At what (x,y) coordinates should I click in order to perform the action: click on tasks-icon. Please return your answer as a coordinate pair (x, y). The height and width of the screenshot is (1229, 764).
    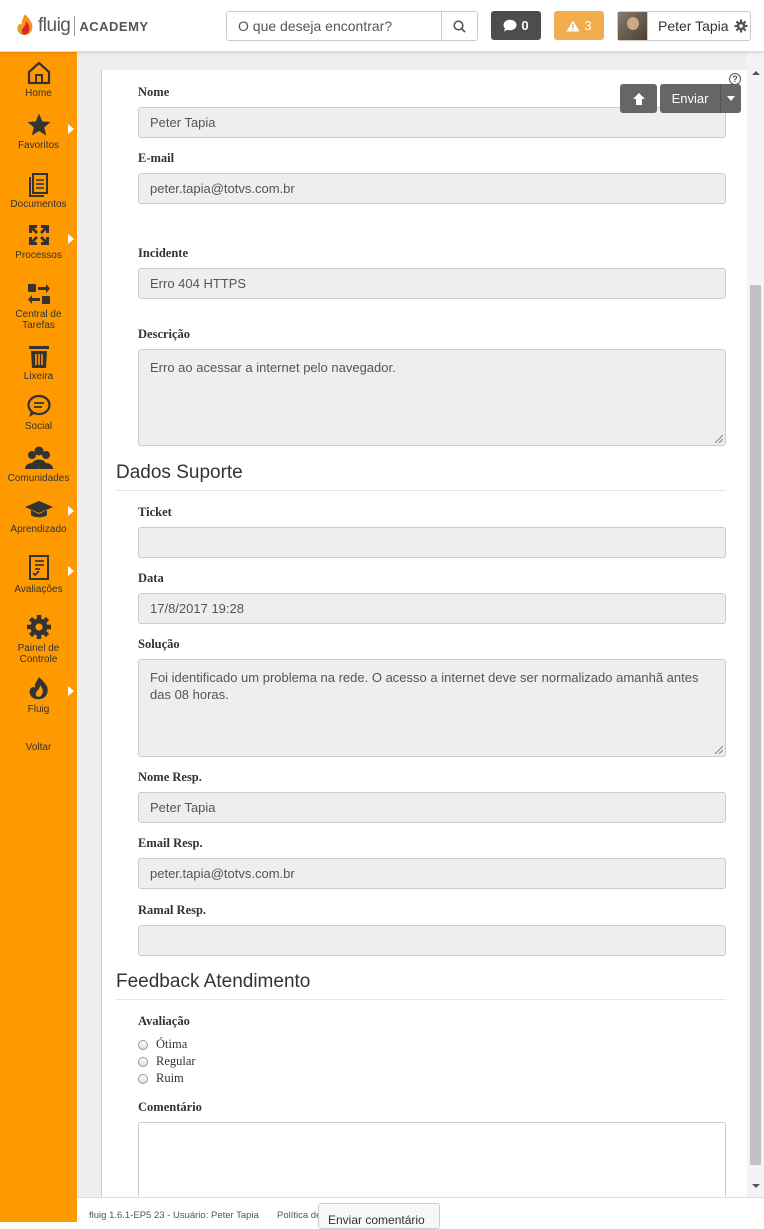
    Looking at the image, I should click on (38, 294).